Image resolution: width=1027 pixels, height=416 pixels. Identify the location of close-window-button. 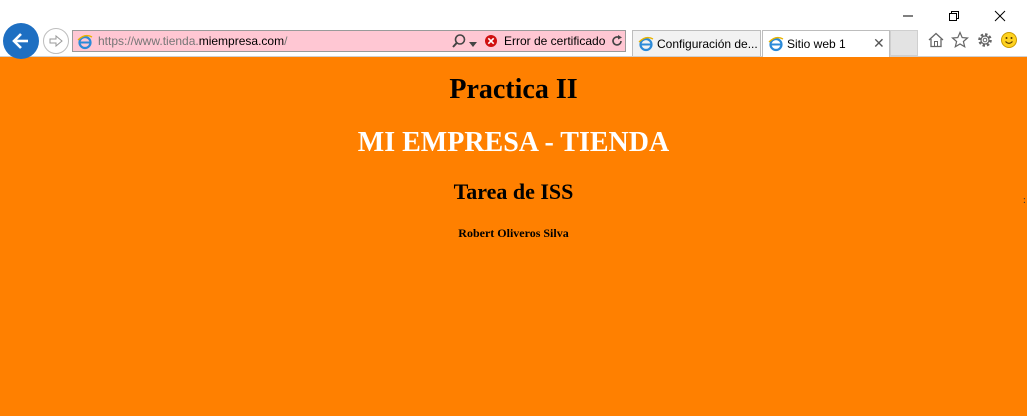
(1000, 16).